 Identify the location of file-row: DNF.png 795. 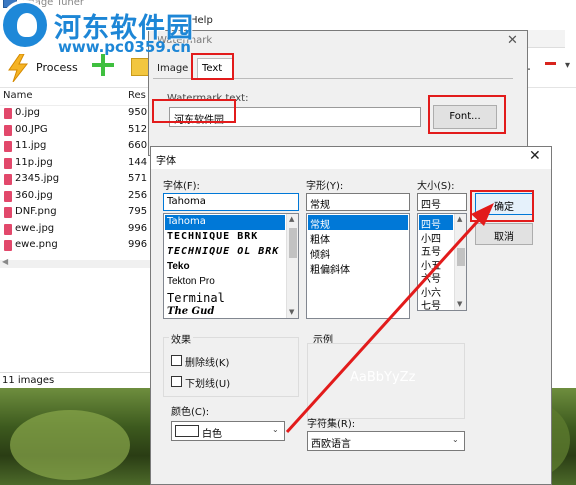
(75, 213).